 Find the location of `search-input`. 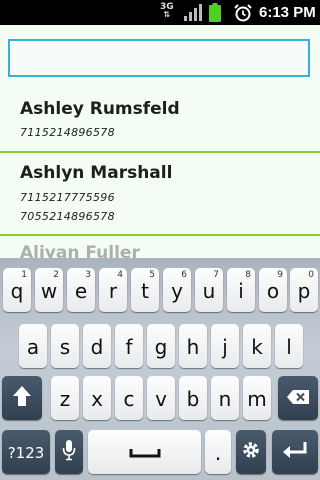

search-input is located at coordinates (159, 58).